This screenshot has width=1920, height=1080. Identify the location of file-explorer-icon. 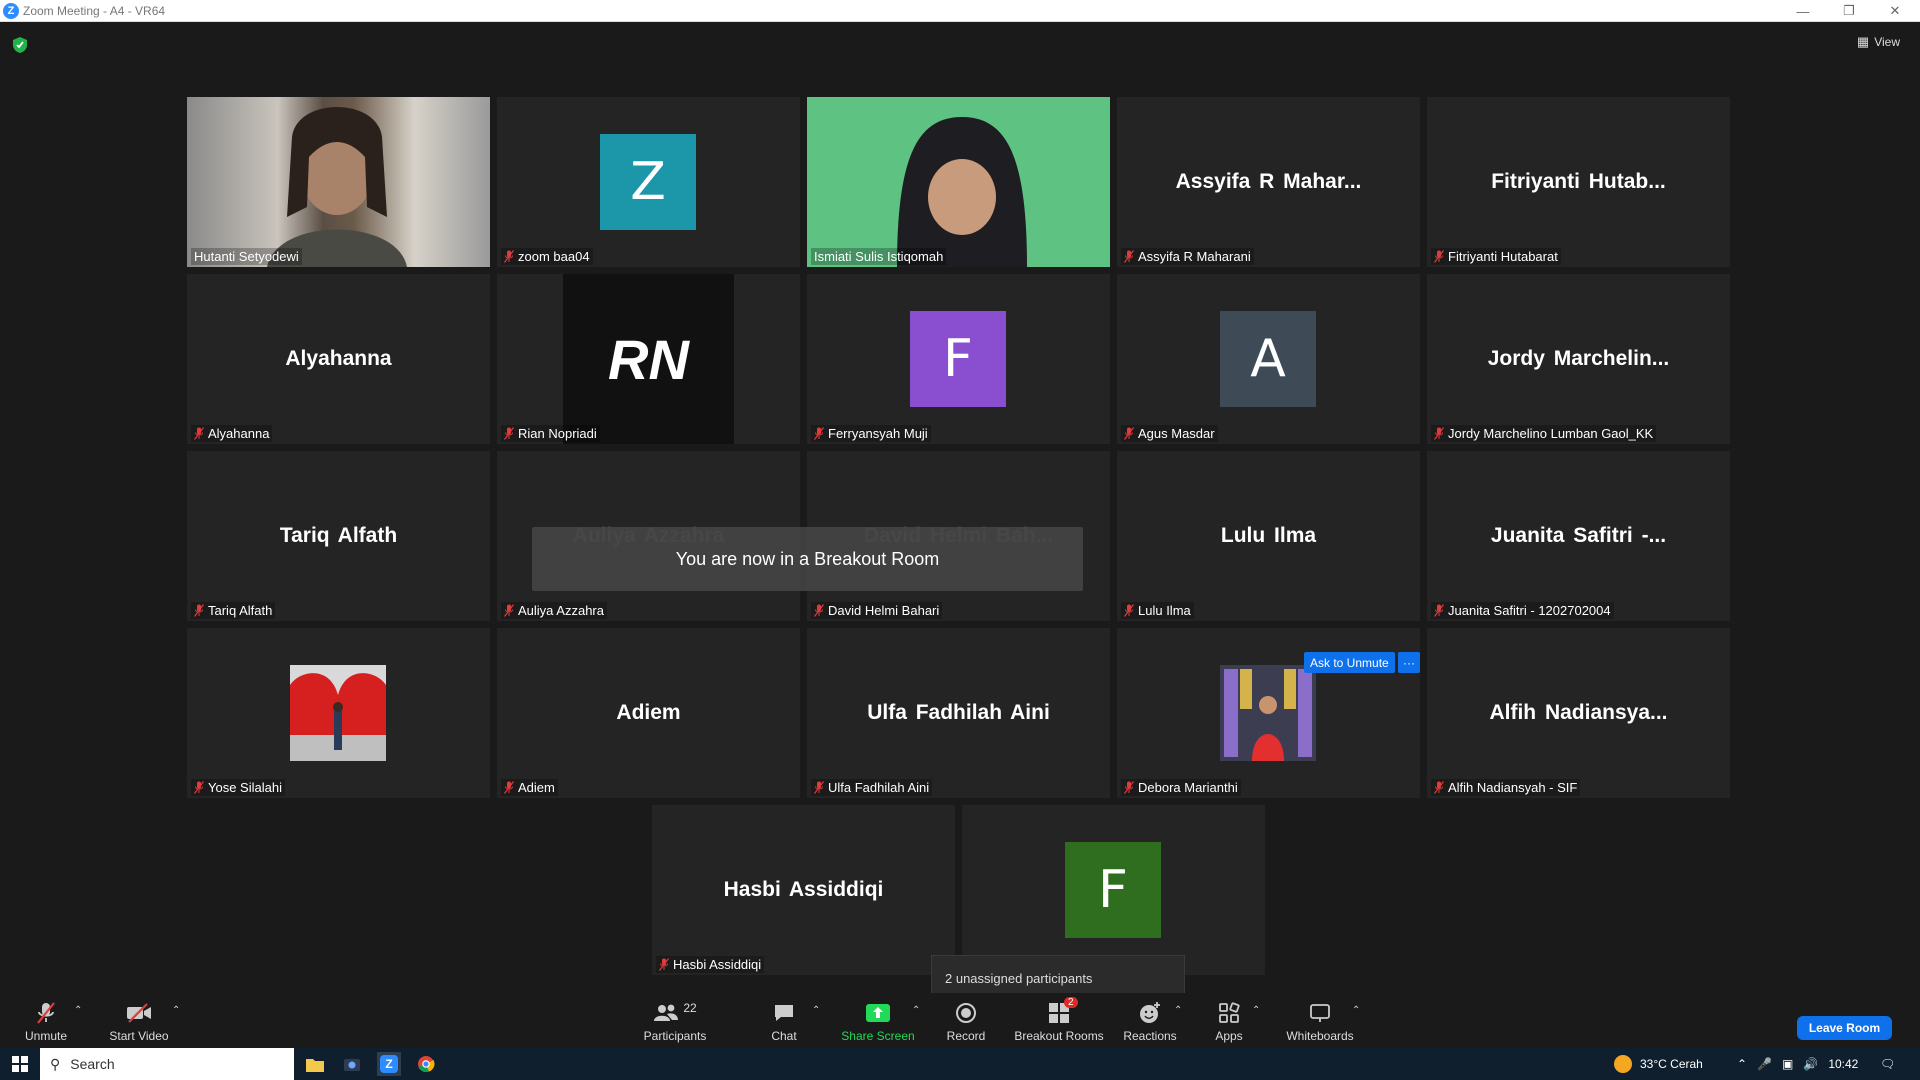
(315, 1064).